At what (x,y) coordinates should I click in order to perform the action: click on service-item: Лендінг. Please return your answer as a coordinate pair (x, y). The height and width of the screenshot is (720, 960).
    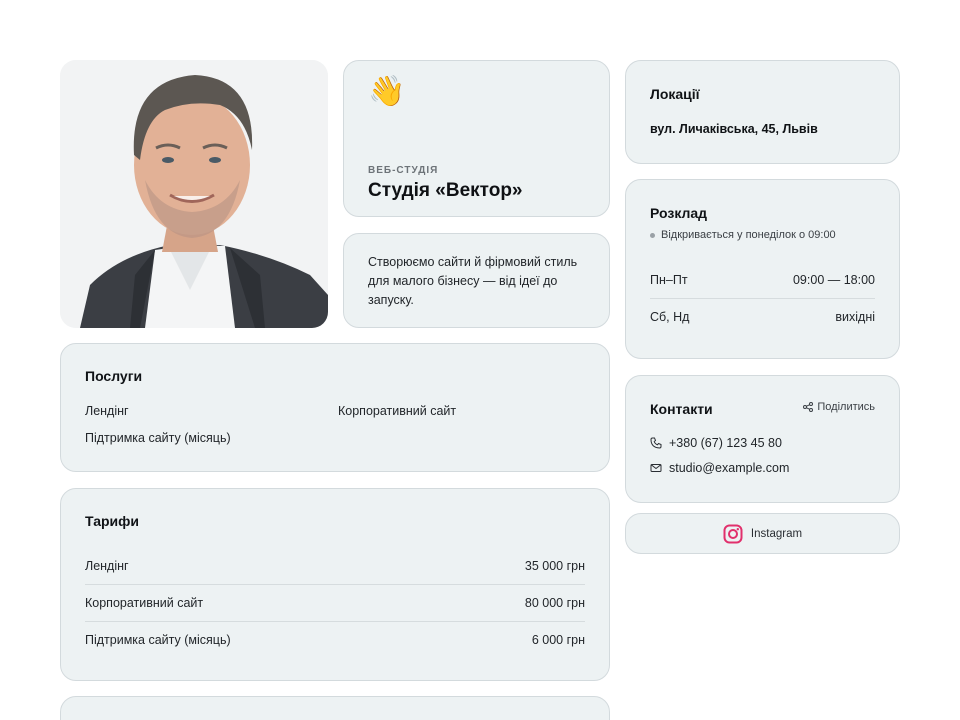
    Looking at the image, I should click on (107, 411).